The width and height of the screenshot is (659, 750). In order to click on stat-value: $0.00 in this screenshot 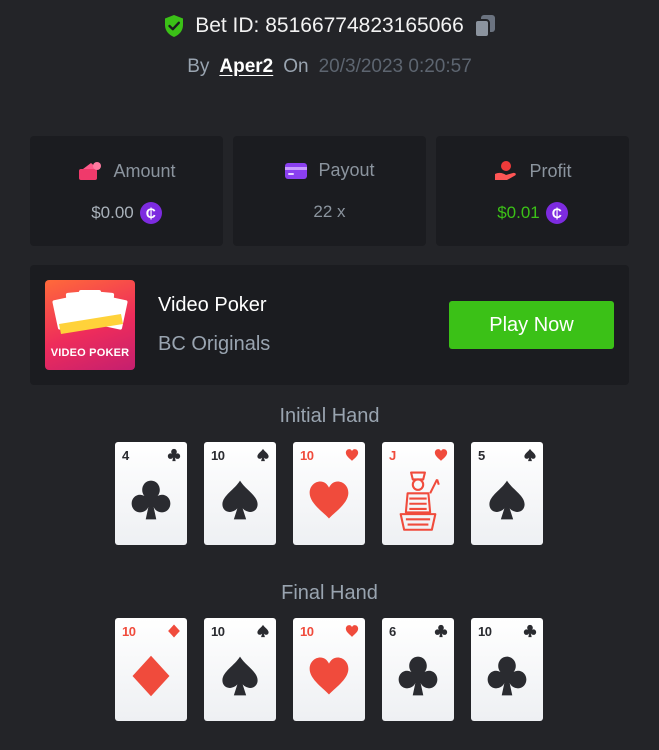, I will do `click(112, 212)`.